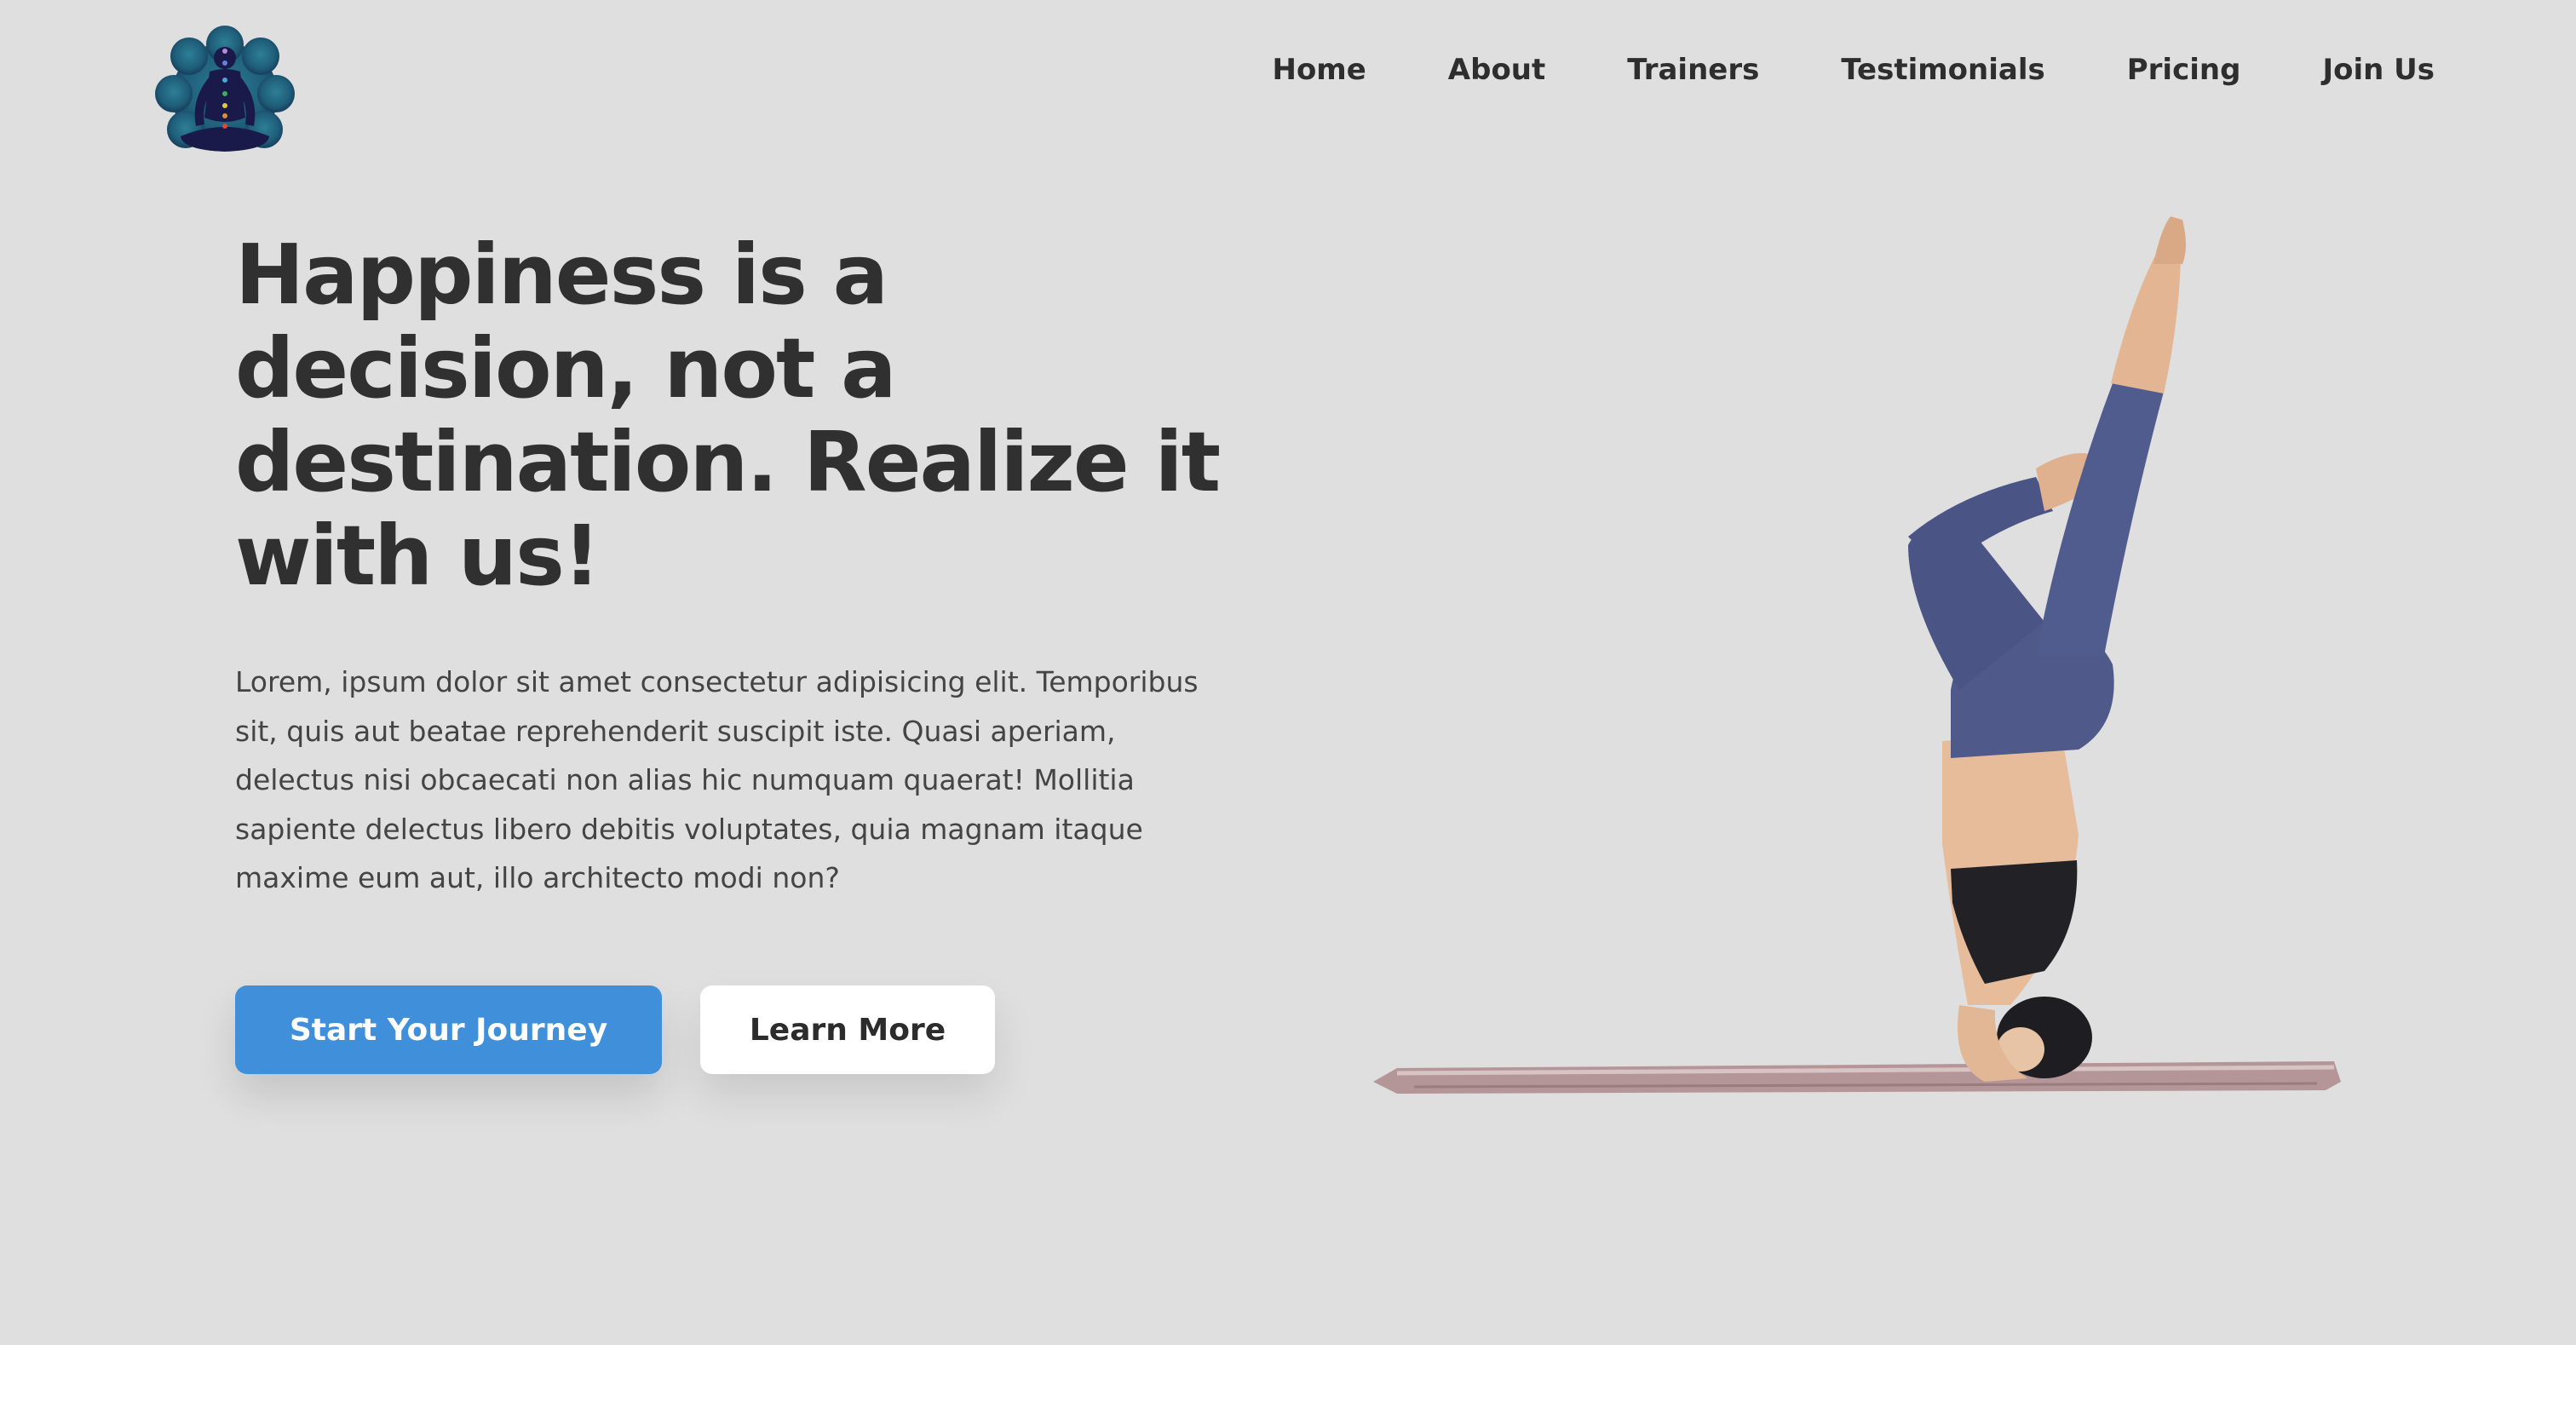 The width and height of the screenshot is (2576, 1402). Describe the element at coordinates (2379, 70) in the screenshot. I see `nav-join-us: Join Us` at that location.